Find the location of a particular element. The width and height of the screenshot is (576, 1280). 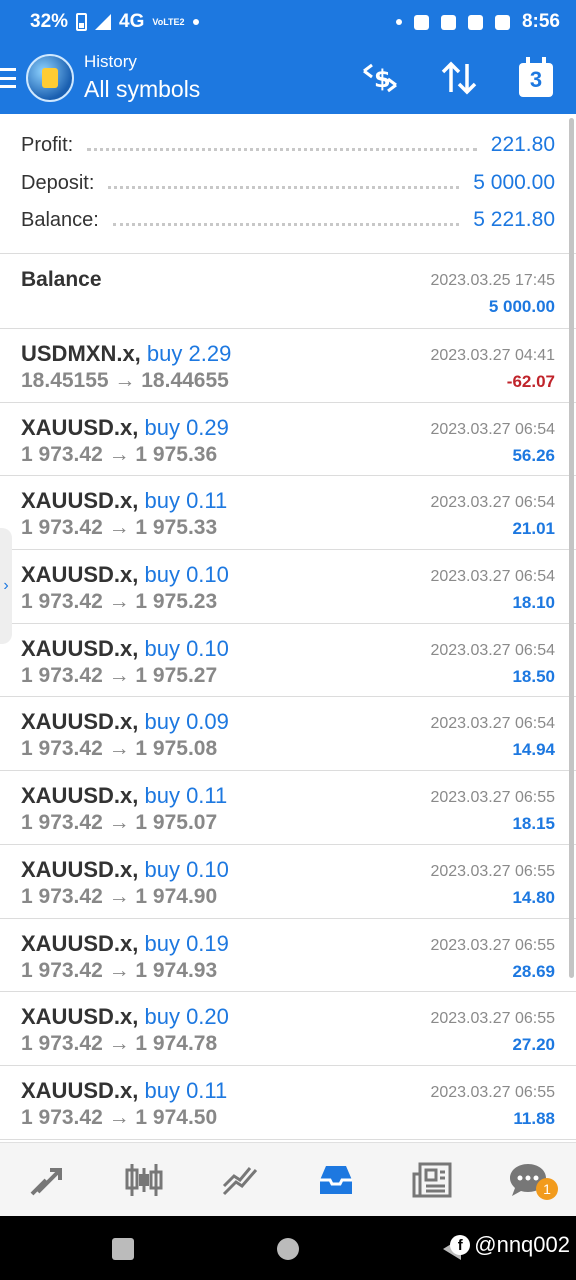

deal-prices: 1 973.42 → 1 975.08 is located at coordinates (119, 749).